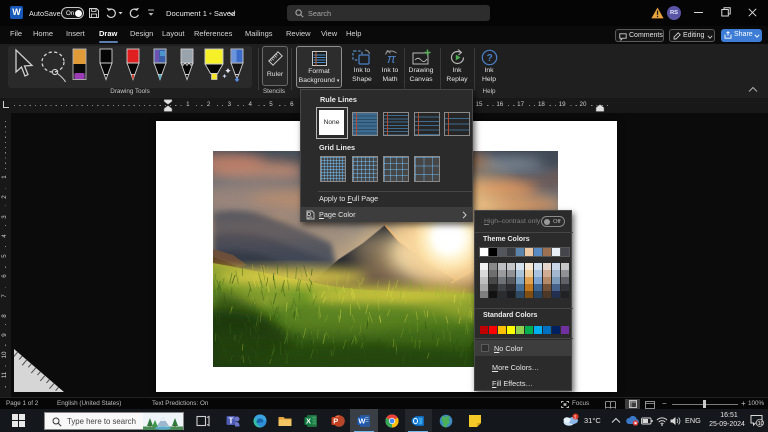 The image size is (768, 432). Describe the element at coordinates (231, 421) in the screenshot. I see `svg-text: T` at that location.